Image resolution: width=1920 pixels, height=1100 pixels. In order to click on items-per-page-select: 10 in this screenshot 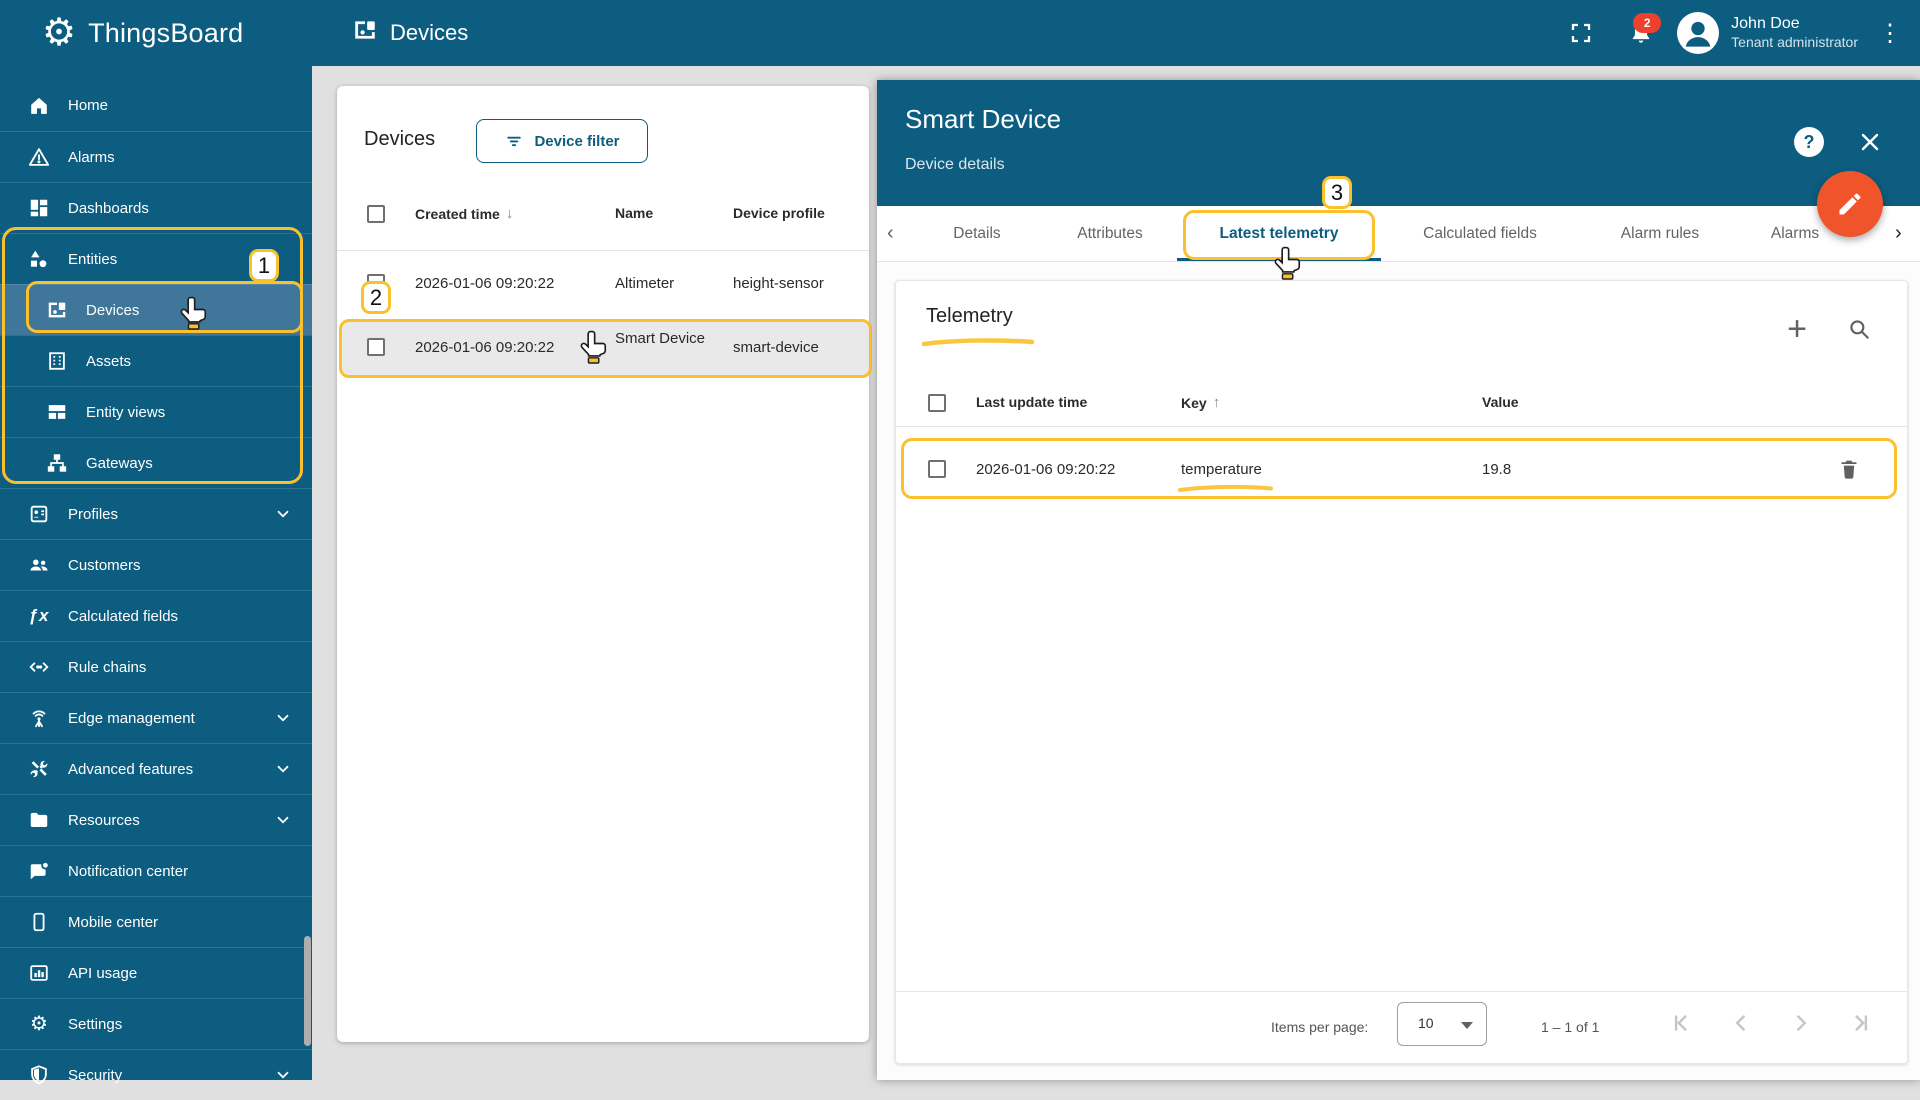, I will do `click(1442, 1024)`.